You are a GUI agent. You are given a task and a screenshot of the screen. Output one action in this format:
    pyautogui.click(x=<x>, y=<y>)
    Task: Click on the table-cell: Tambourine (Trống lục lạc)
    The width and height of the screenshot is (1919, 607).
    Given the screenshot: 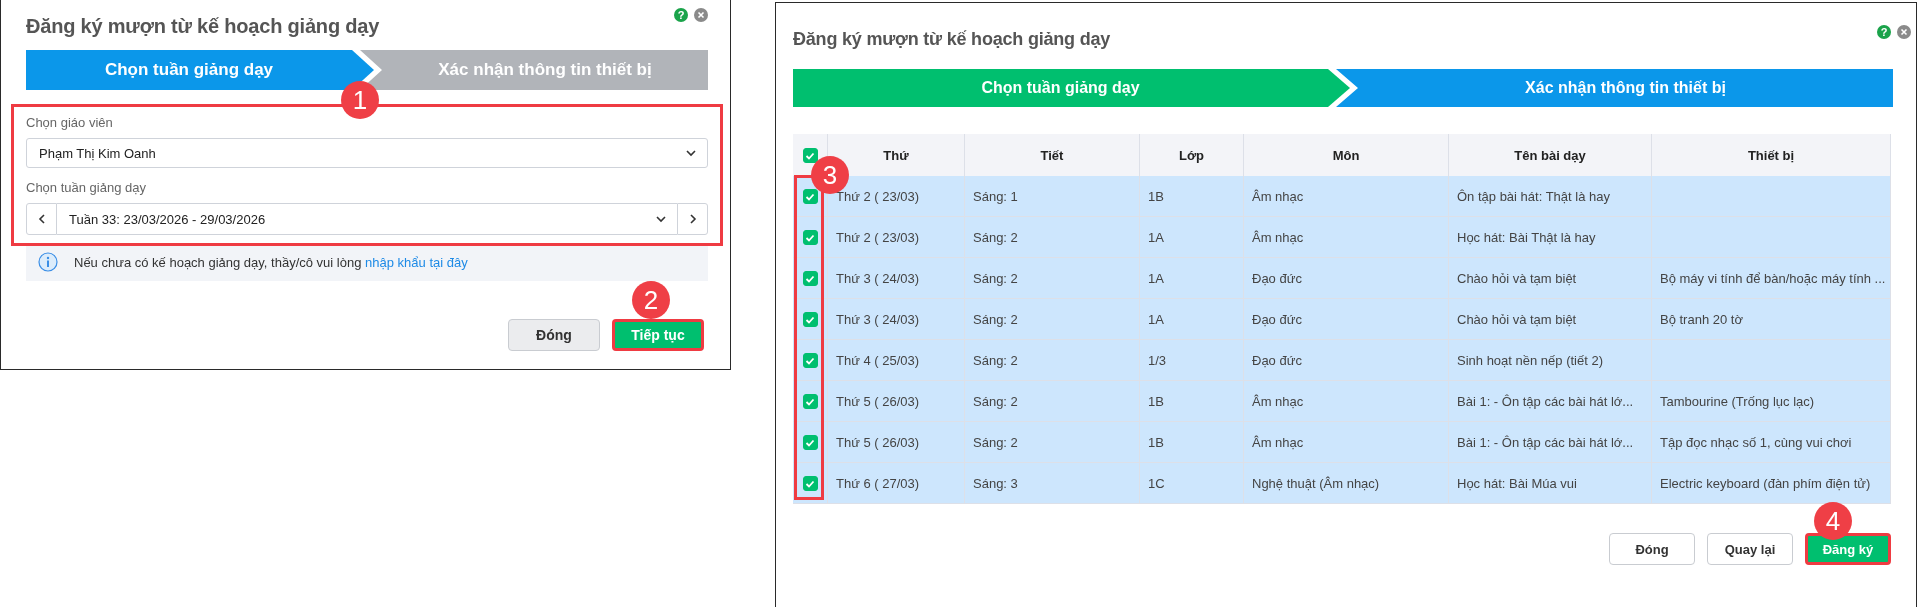 What is the action you would take?
    pyautogui.click(x=1737, y=401)
    